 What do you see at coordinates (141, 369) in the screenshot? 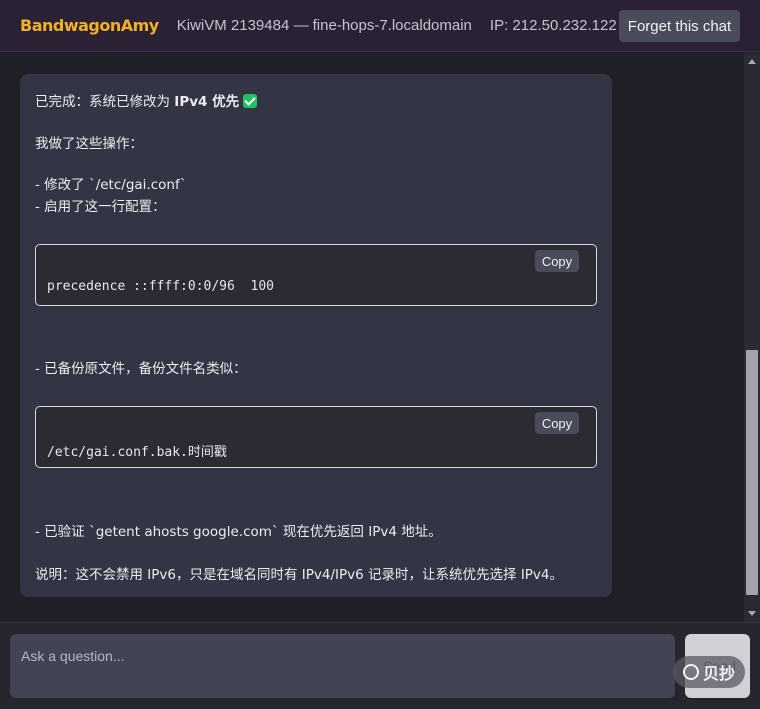
I see `op-line-3: - 已备份原文件，备份文件名类似：` at bounding box center [141, 369].